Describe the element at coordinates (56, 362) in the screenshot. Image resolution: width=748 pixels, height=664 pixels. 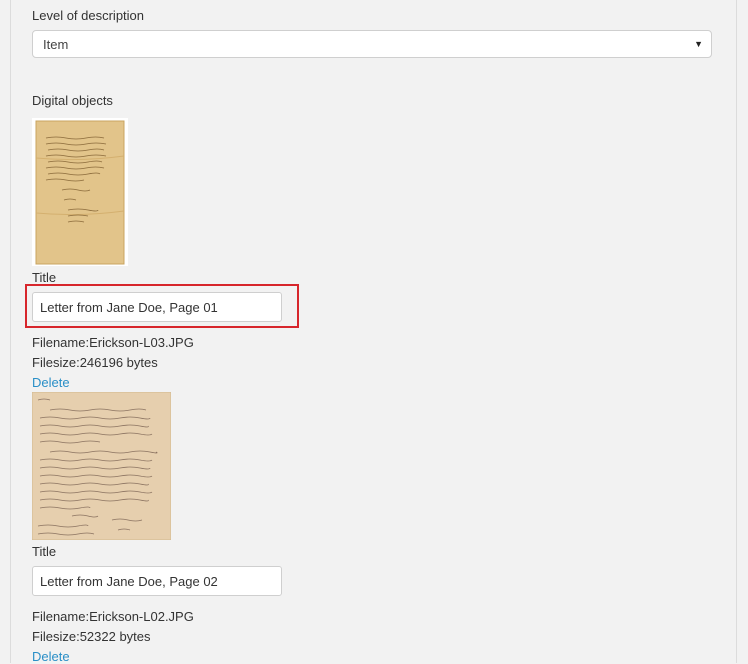
I see `filesize-label-1: Filesize:` at that location.